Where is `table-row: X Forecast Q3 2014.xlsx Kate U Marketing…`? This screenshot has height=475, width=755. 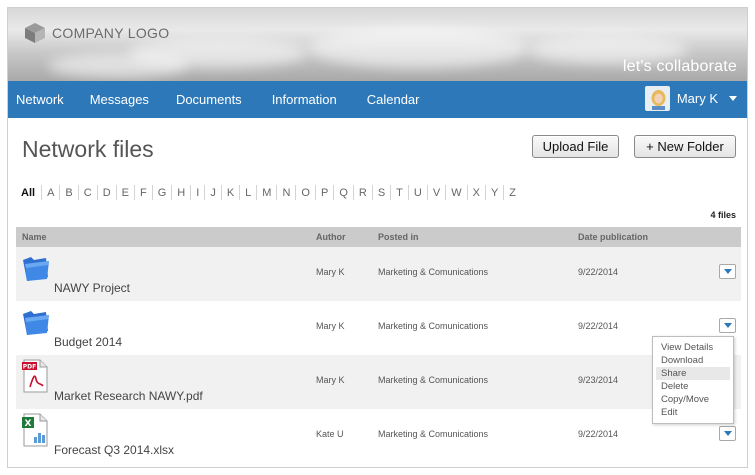
table-row: X Forecast Q3 2014.xlsx Kate U Marketing… is located at coordinates (378, 436).